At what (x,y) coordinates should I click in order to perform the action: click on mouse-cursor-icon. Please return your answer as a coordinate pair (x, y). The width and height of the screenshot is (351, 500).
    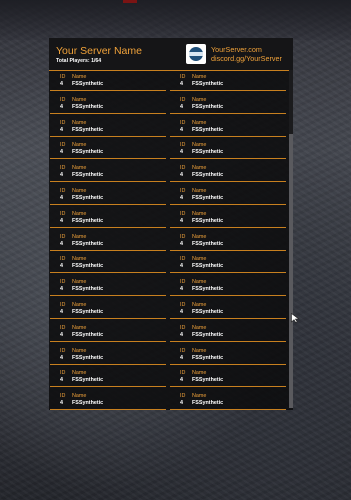
    Looking at the image, I should click on (295, 318).